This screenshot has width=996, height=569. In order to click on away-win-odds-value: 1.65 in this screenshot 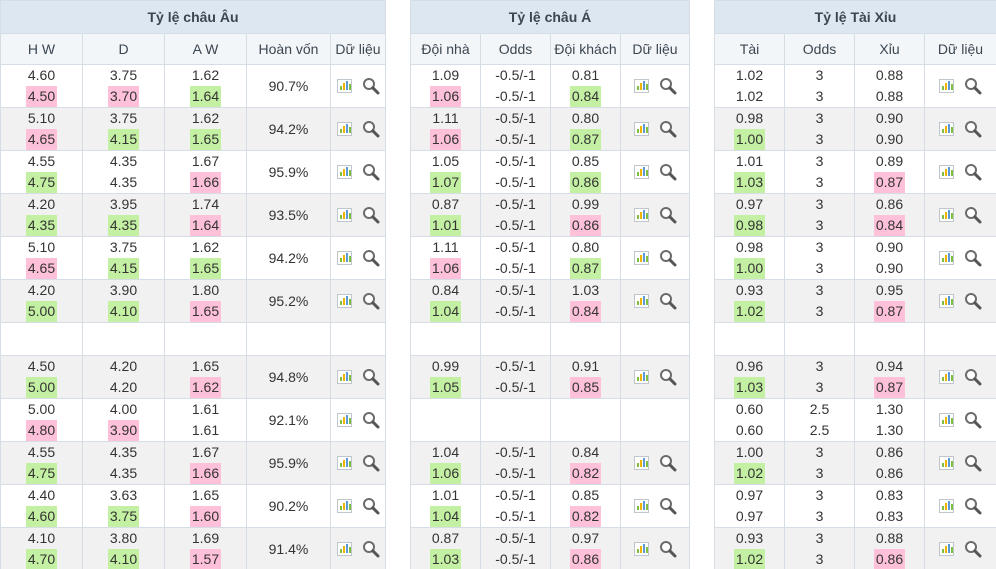, I will do `click(205, 495)`.